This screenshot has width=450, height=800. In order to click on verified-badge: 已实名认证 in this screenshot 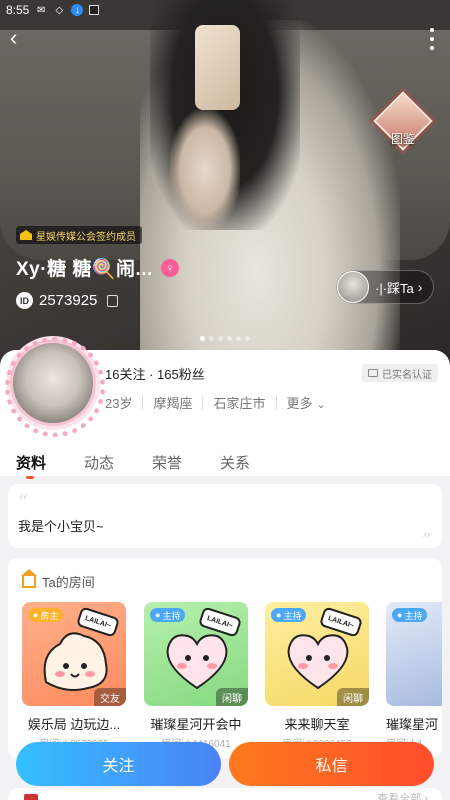, I will do `click(400, 373)`.